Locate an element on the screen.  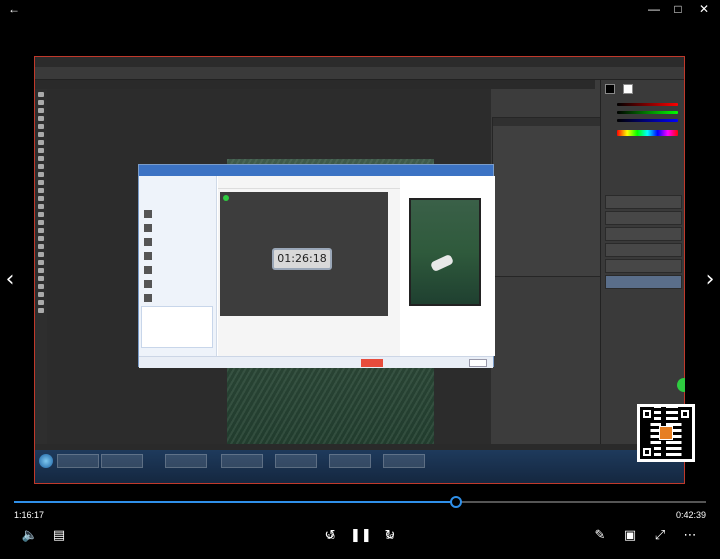
chat-bottom-bar is located at coordinates (316, 362).